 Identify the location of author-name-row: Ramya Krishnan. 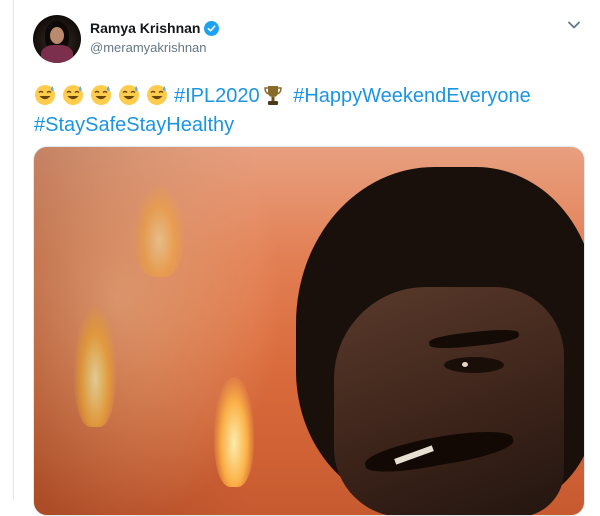
(155, 28).